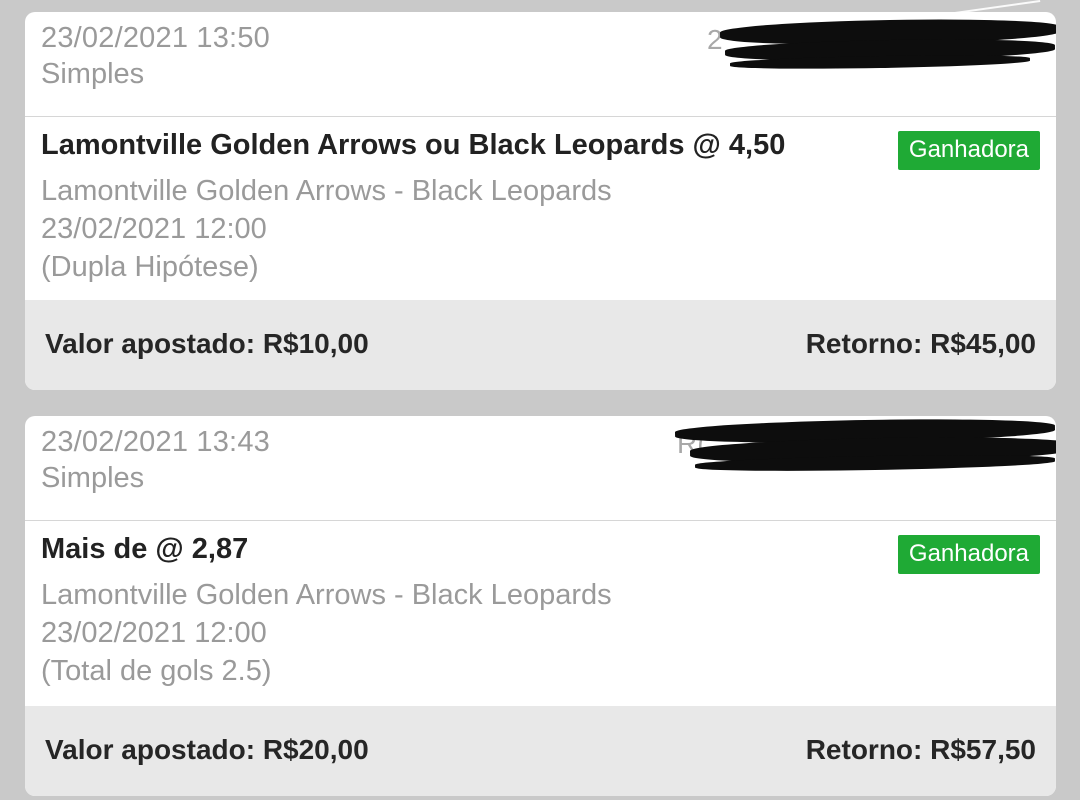 The height and width of the screenshot is (800, 1080). What do you see at coordinates (920, 749) in the screenshot?
I see `payout-amount: Retorno: R$57,50` at bounding box center [920, 749].